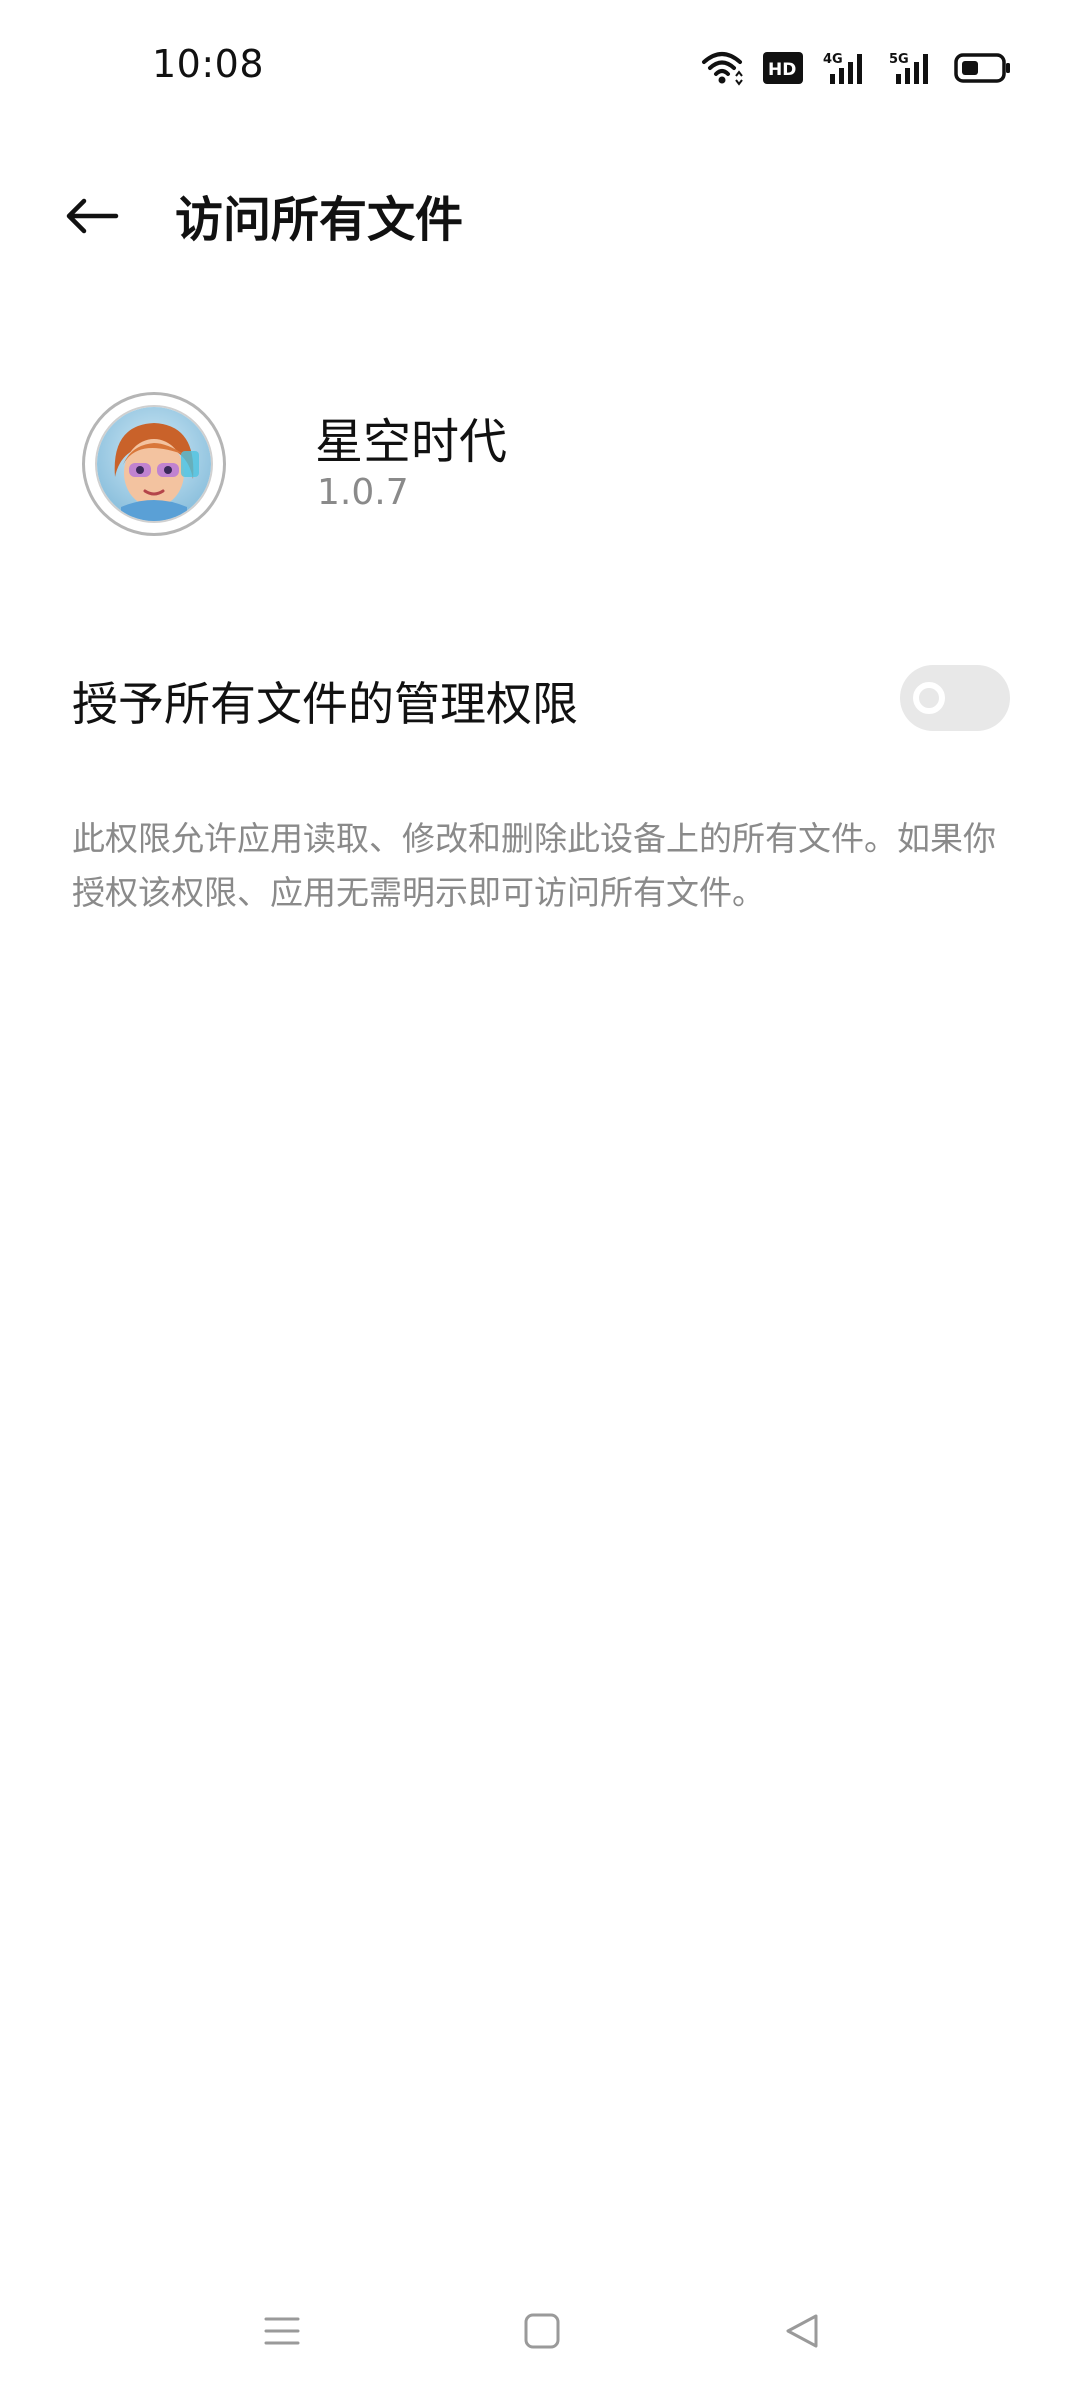 This screenshot has width=1080, height=2400. Describe the element at coordinates (540, 215) in the screenshot. I see `app-bar: 访问所有文件` at that location.